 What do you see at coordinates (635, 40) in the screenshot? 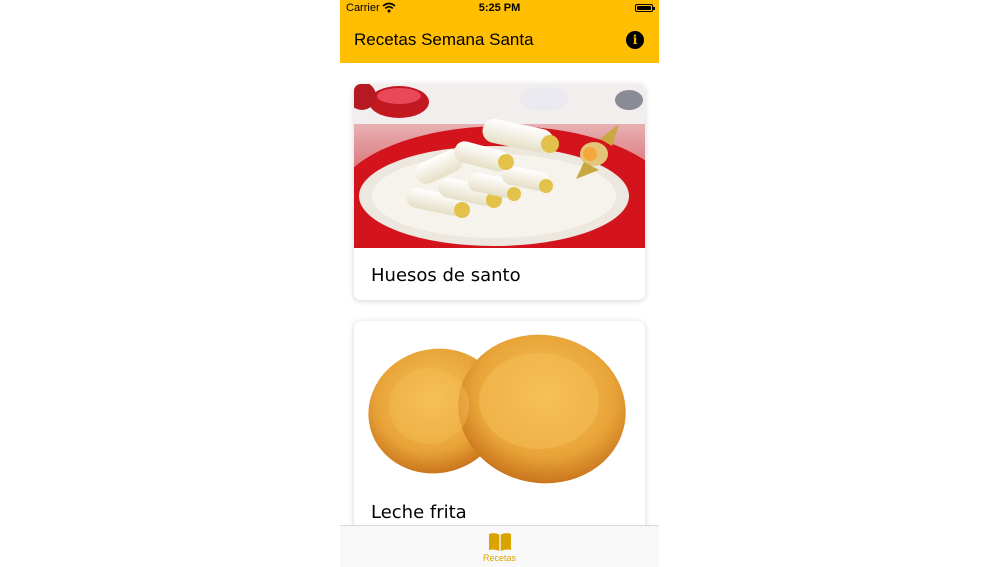
I see `info-icon: i` at bounding box center [635, 40].